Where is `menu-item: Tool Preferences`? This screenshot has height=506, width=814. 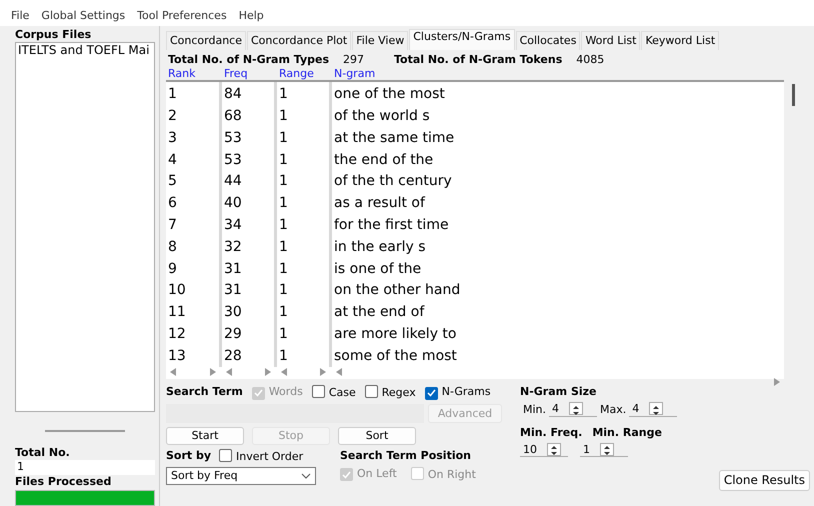
menu-item: Tool Preferences is located at coordinates (182, 17).